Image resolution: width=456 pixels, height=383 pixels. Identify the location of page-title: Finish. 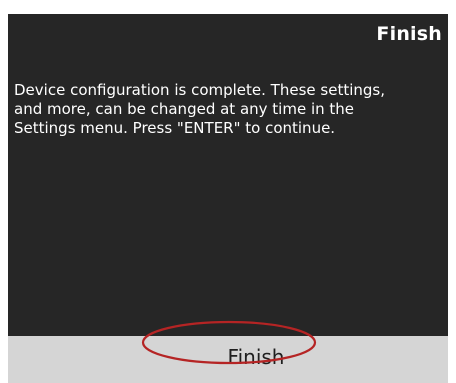
(409, 34).